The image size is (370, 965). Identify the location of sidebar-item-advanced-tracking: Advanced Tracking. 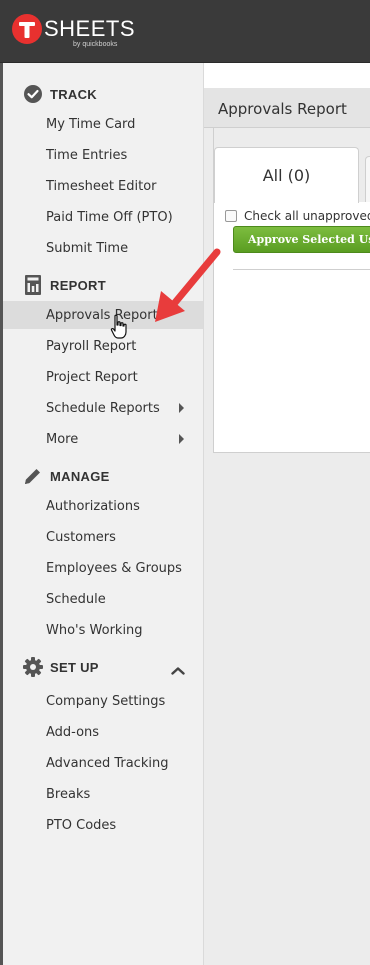
(103, 763).